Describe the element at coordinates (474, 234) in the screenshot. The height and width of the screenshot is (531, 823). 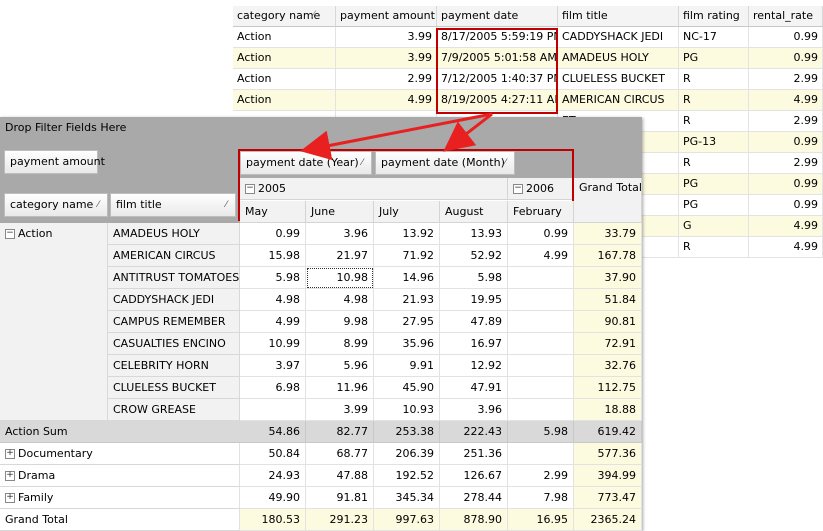
I see `pivot-value-cell: 13.93` at that location.